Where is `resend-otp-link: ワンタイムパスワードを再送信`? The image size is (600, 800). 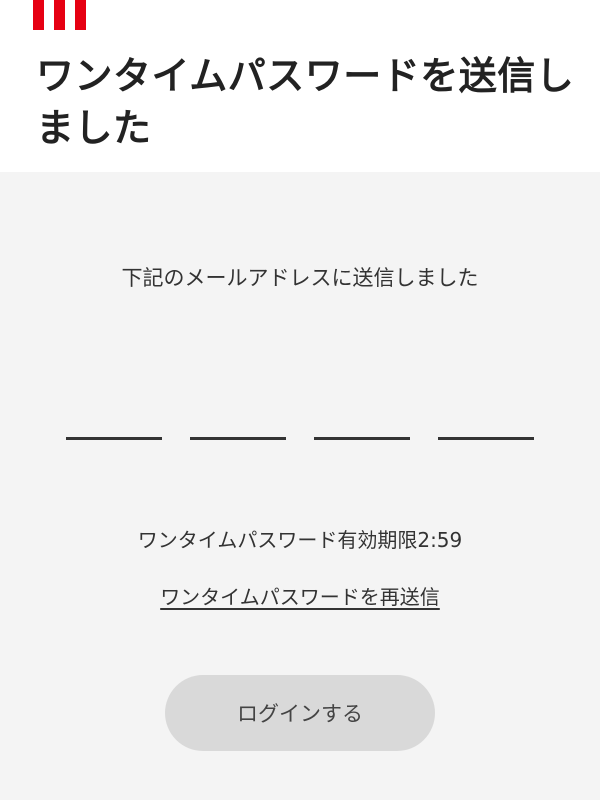
resend-otp-link: ワンタイムパスワードを再送信 is located at coordinates (300, 597).